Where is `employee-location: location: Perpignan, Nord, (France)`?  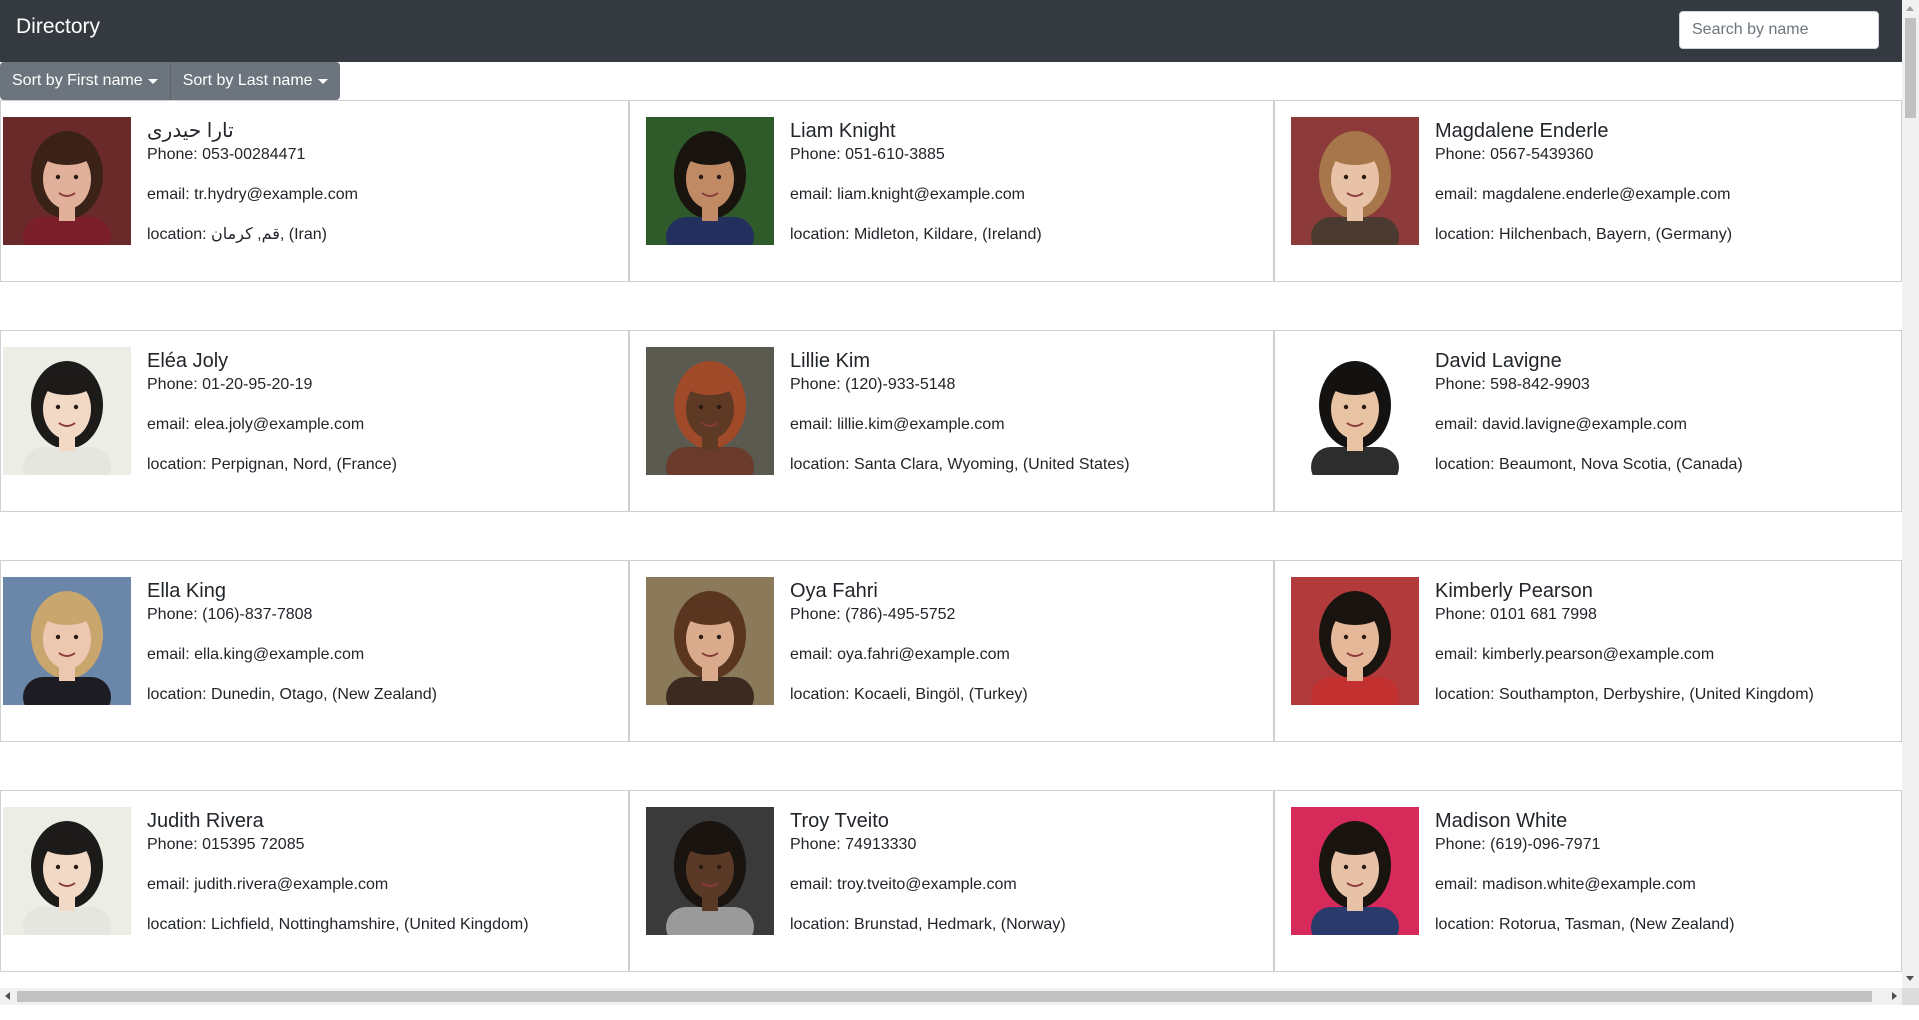 employee-location: location: Perpignan, Nord, (France) is located at coordinates (272, 464).